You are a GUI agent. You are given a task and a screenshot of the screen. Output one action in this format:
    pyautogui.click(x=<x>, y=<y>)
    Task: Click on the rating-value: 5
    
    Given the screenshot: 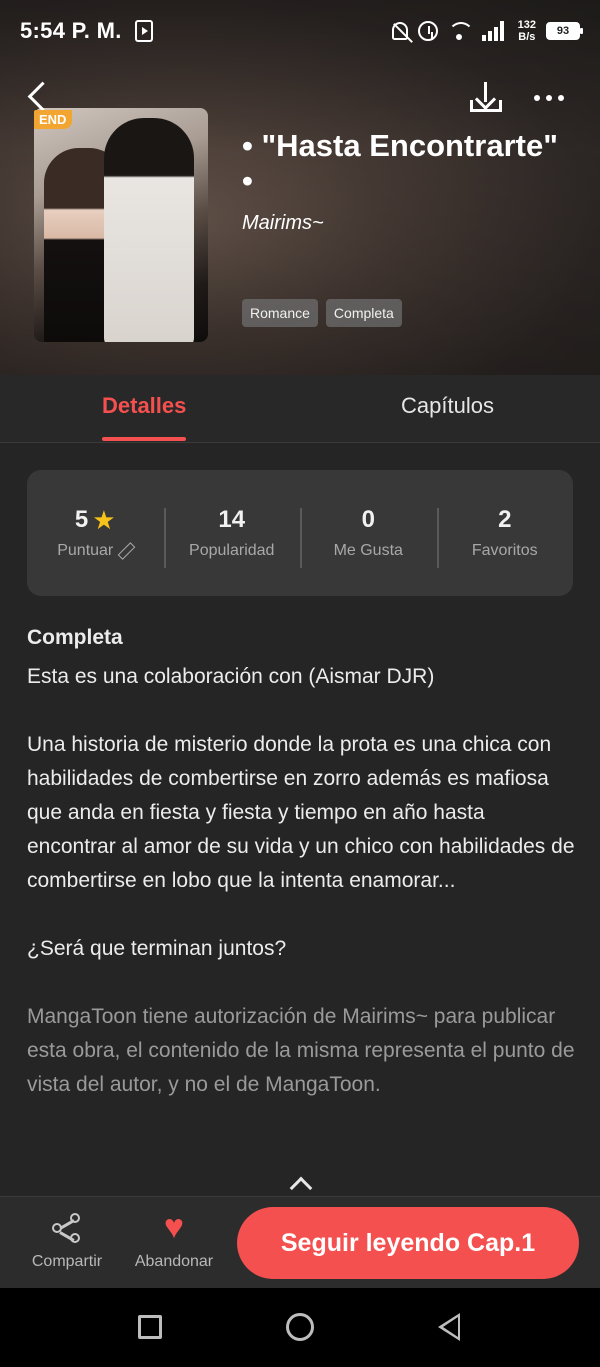 What is the action you would take?
    pyautogui.click(x=81, y=519)
    